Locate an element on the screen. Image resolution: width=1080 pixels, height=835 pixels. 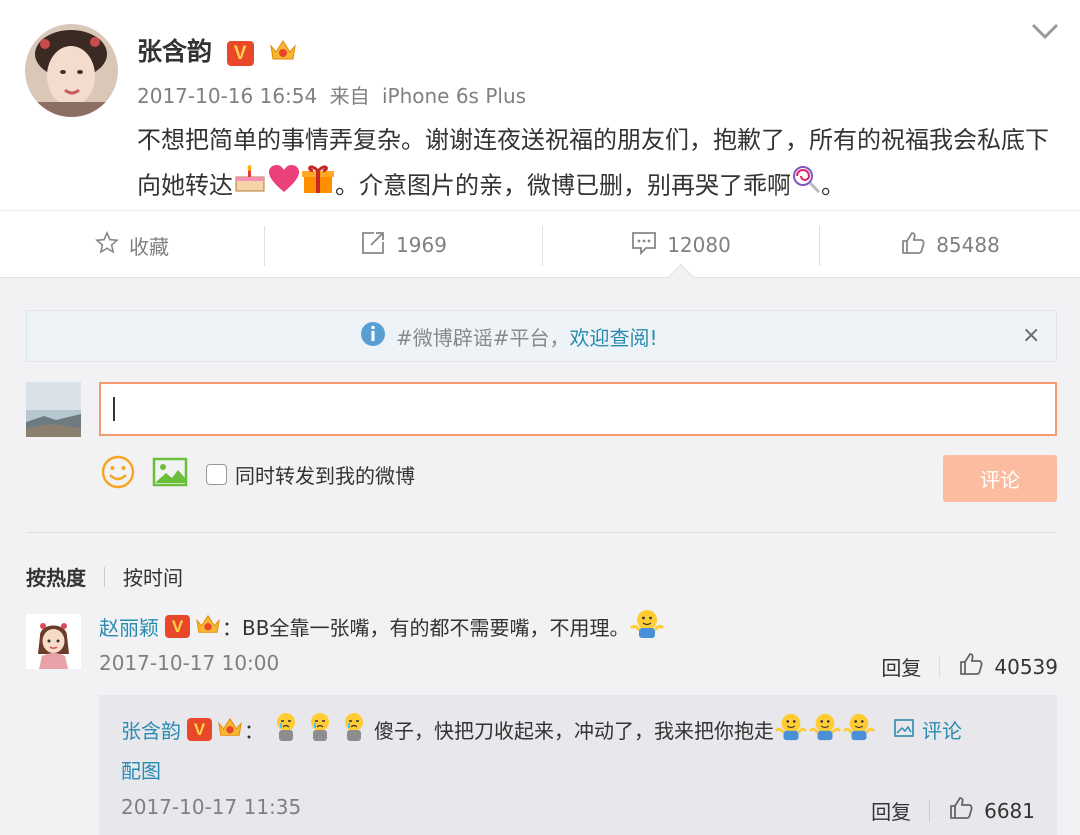
post-meta: 2017-10-16 16:54 来自 iPhone 6s Plus is located at coordinates (331, 94).